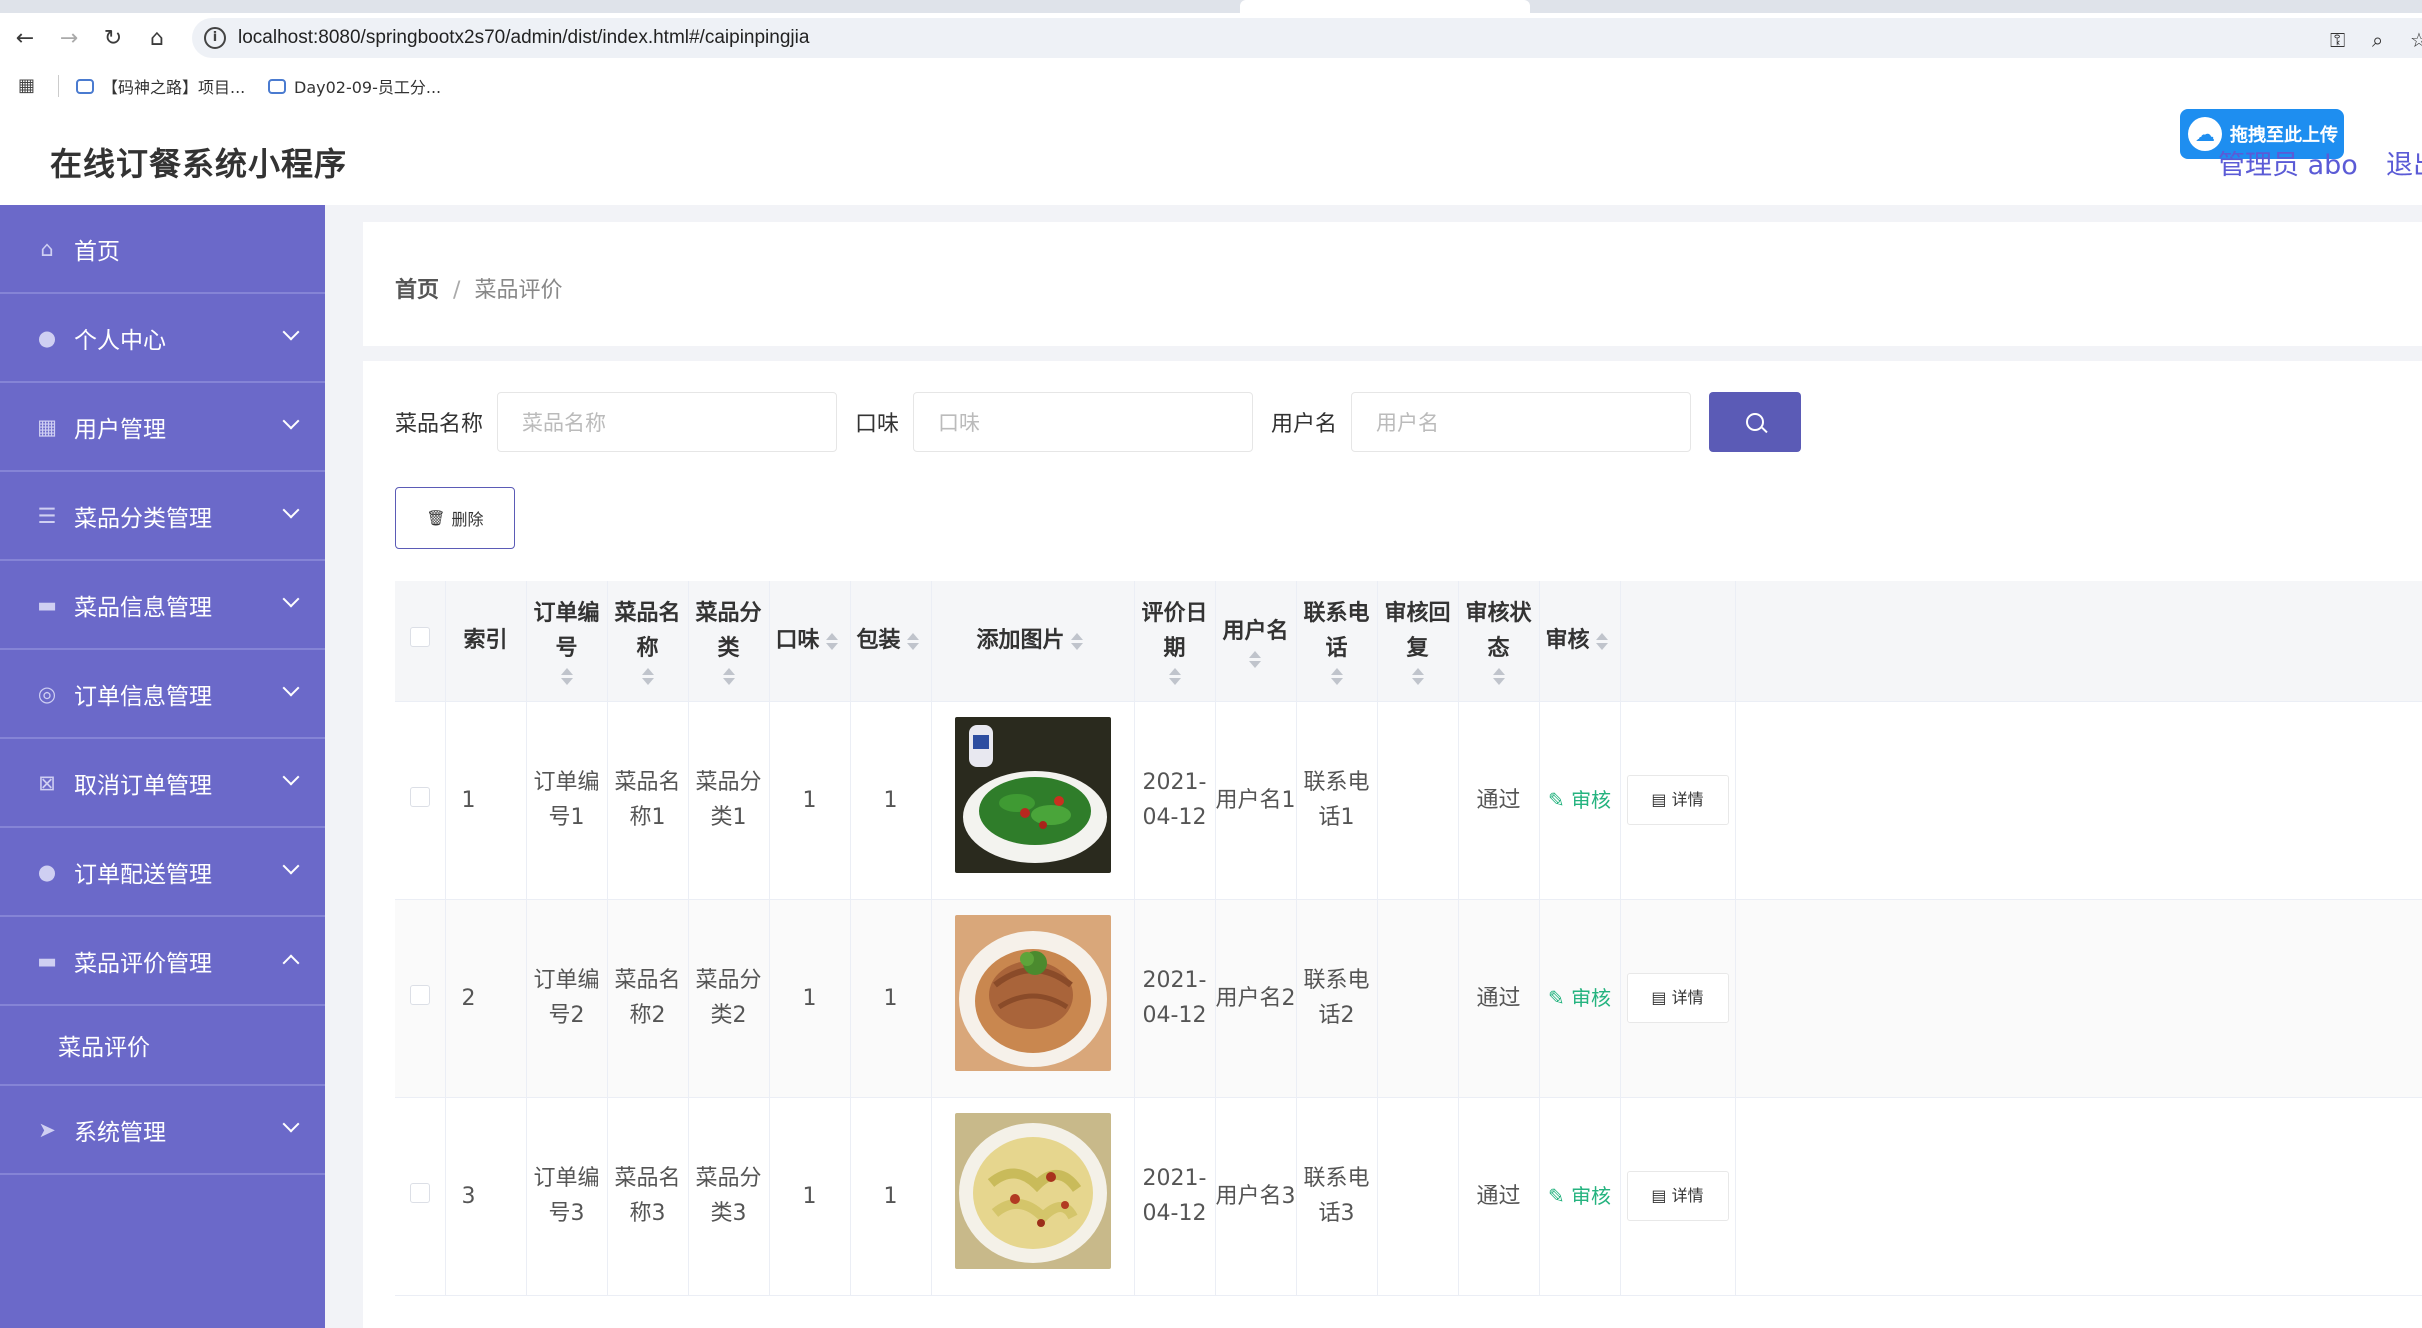  What do you see at coordinates (113, 38) in the screenshot?
I see `reload-icon: ↻` at bounding box center [113, 38].